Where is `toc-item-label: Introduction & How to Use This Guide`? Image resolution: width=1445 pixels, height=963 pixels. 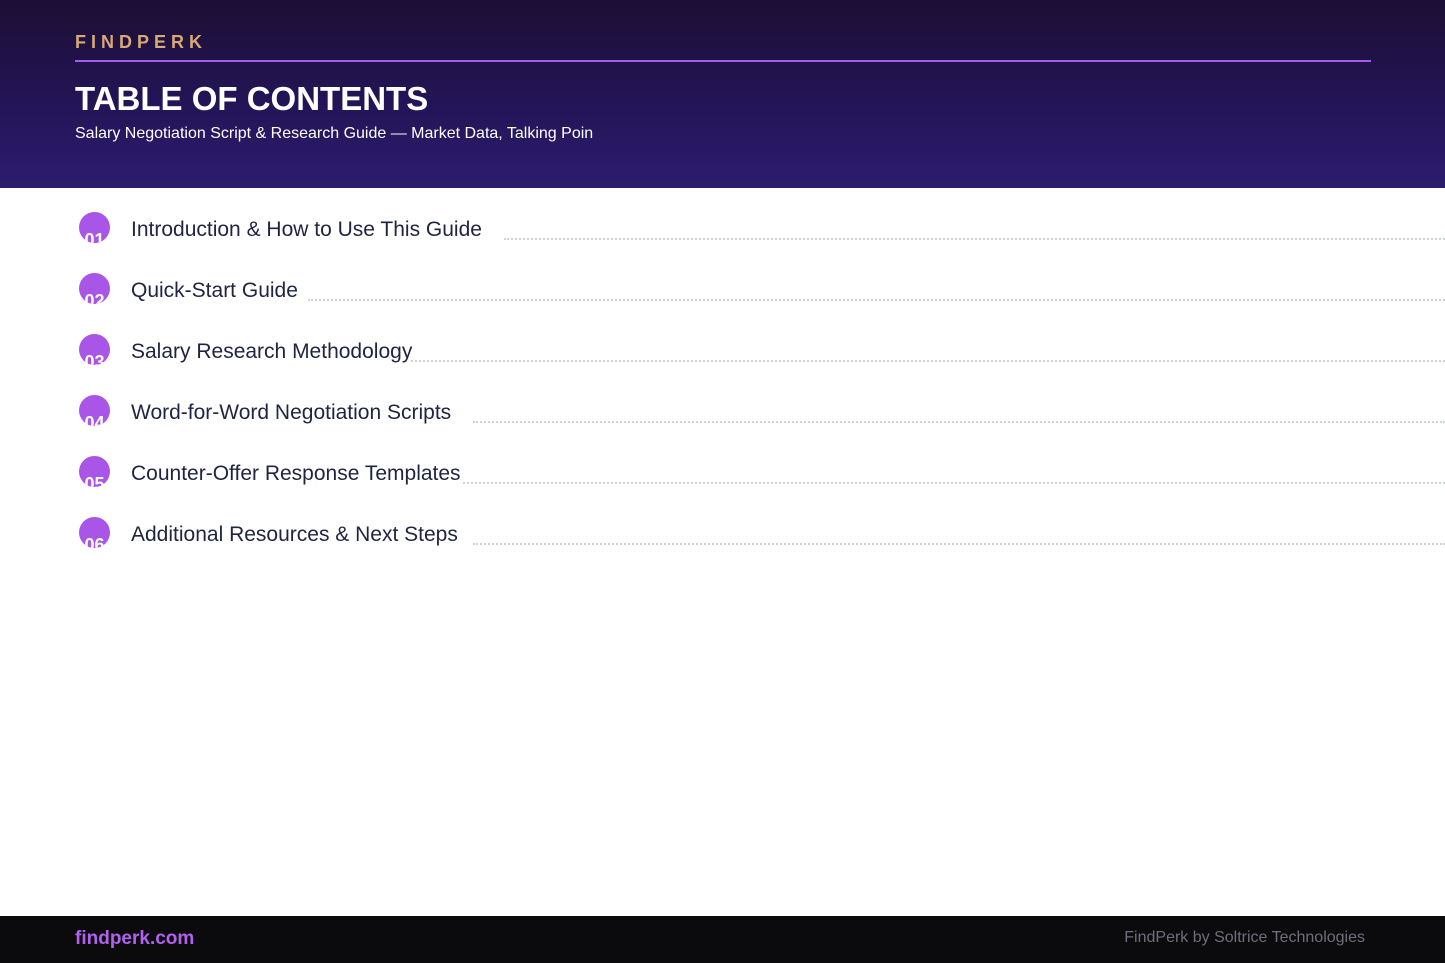
toc-item-label: Introduction & How to Use This Guide is located at coordinates (306, 229).